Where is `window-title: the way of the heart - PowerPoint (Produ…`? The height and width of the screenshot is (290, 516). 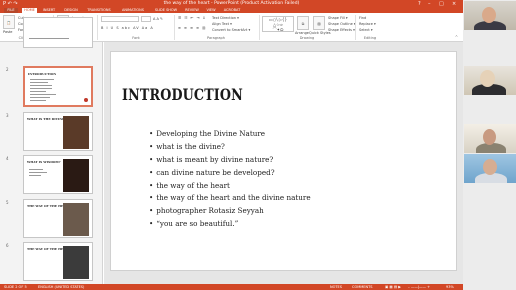 window-title: the way of the heart - PowerPoint (Produ… is located at coordinates (231, 3).